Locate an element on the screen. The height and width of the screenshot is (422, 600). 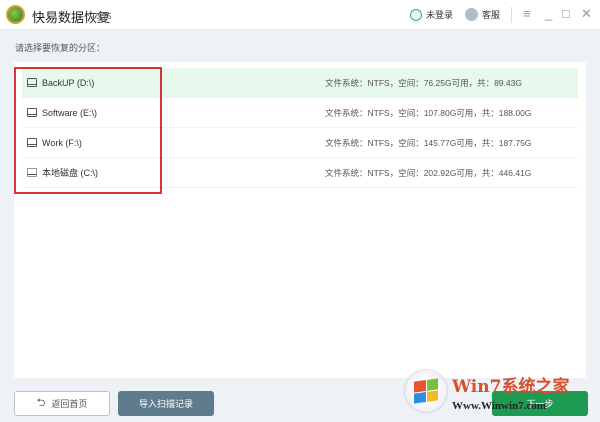
back-home-button: ⮌ 返回首页 is located at coordinates (62, 403).